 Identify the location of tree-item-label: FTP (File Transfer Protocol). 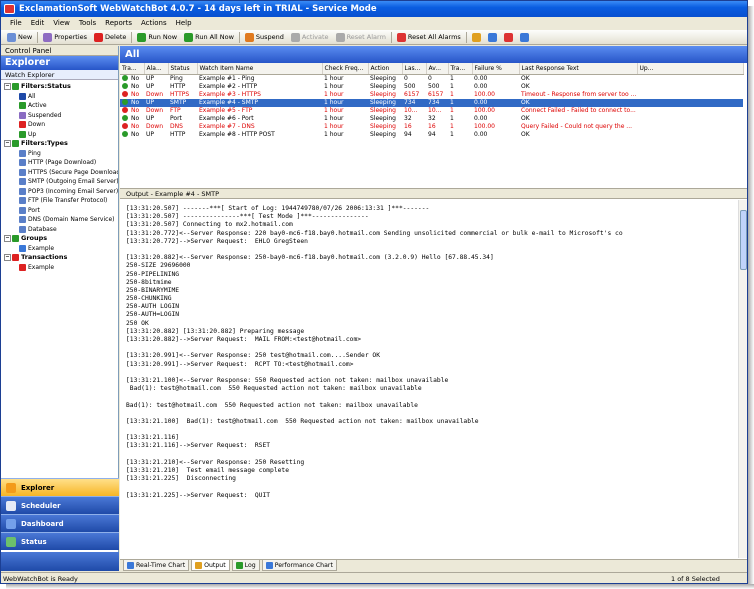
(68, 200).